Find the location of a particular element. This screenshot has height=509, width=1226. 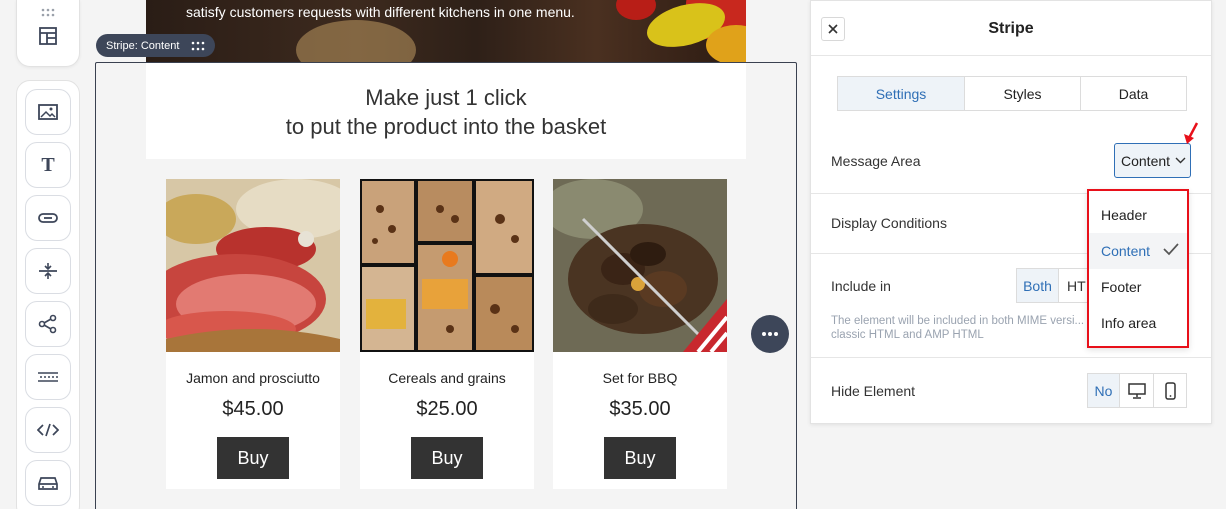

panel-title: Stripe is located at coordinates (1011, 28).